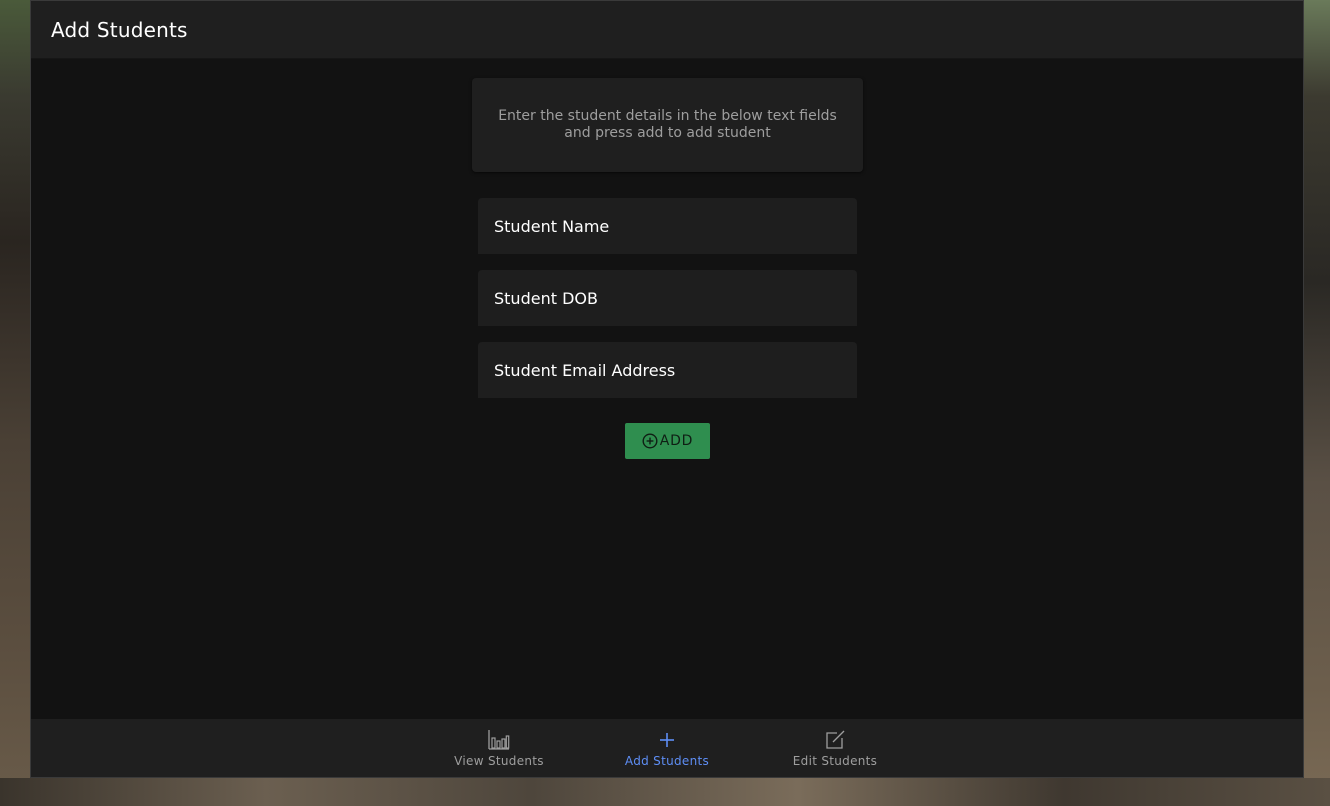 The width and height of the screenshot is (1330, 806). What do you see at coordinates (119, 29) in the screenshot?
I see `page-title: Add Students` at bounding box center [119, 29].